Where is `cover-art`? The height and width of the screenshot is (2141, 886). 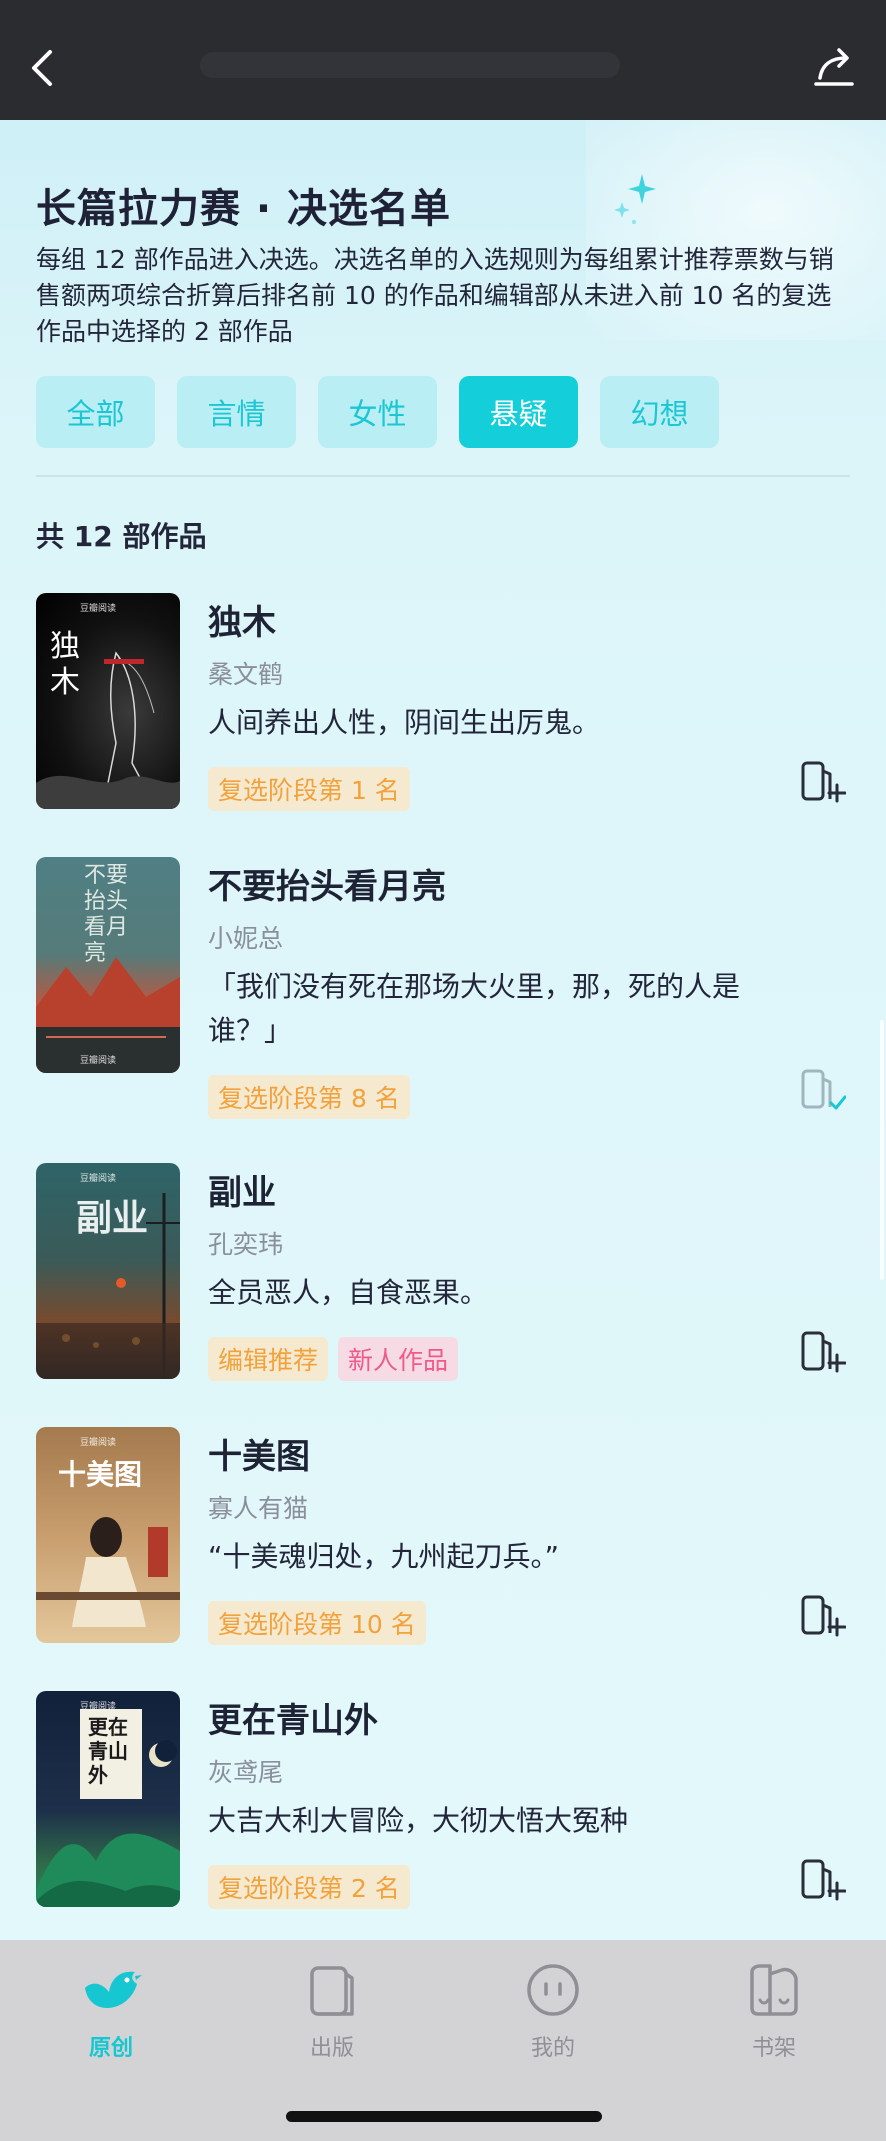
cover-art is located at coordinates (108, 730).